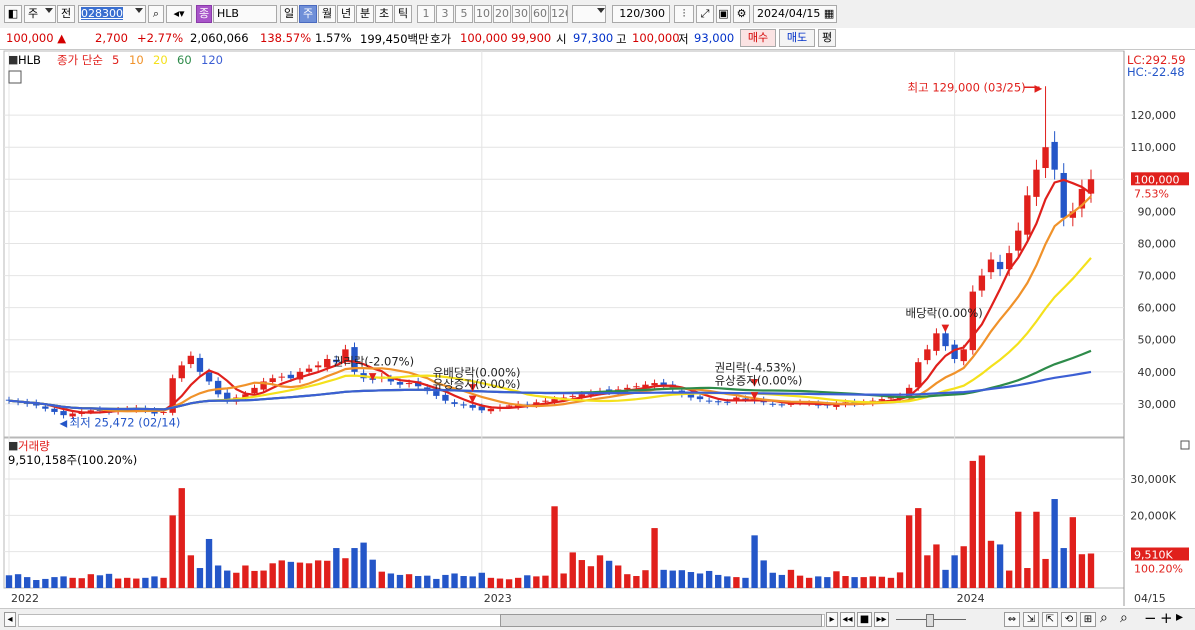  I want to click on zoom-in-search-icon: ⌕, so click(1124, 618).